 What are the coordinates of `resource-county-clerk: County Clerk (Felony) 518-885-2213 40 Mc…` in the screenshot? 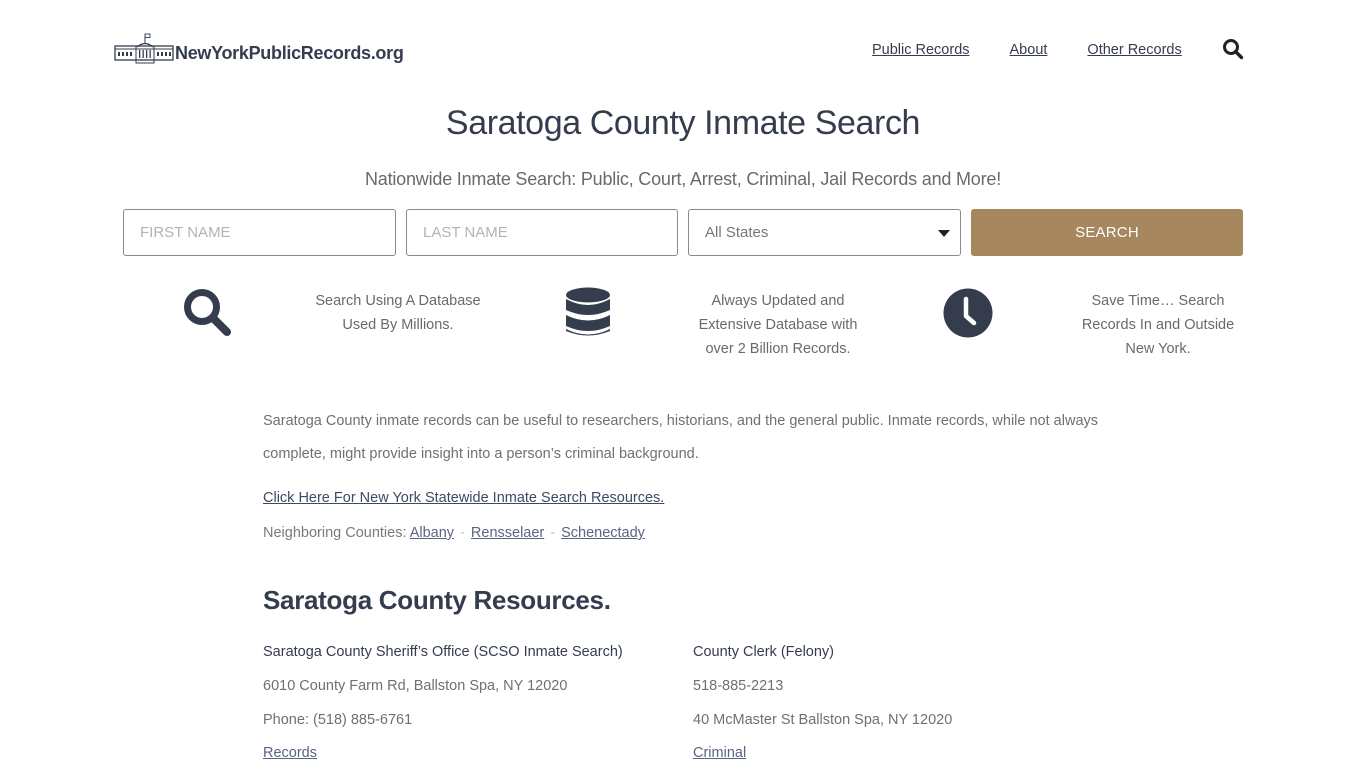 It's located at (903, 702).